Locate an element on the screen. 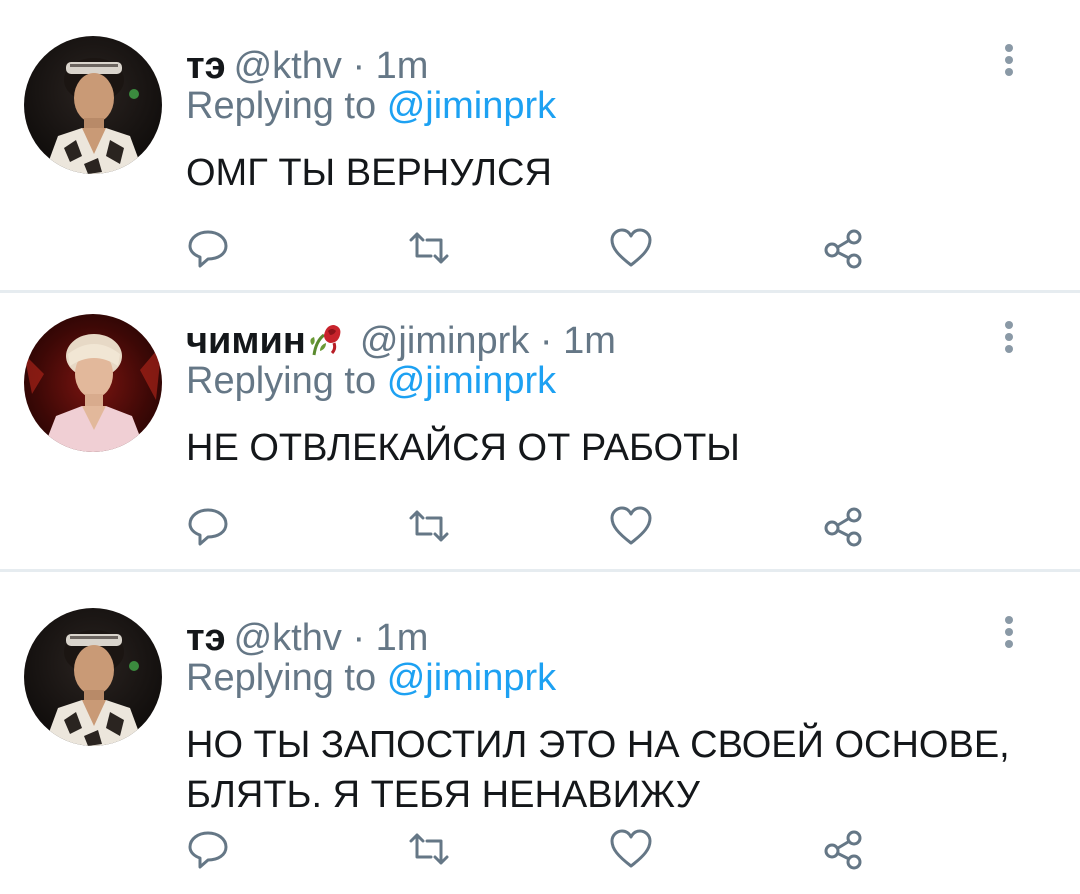  display-name: чимин is located at coordinates (246, 341).